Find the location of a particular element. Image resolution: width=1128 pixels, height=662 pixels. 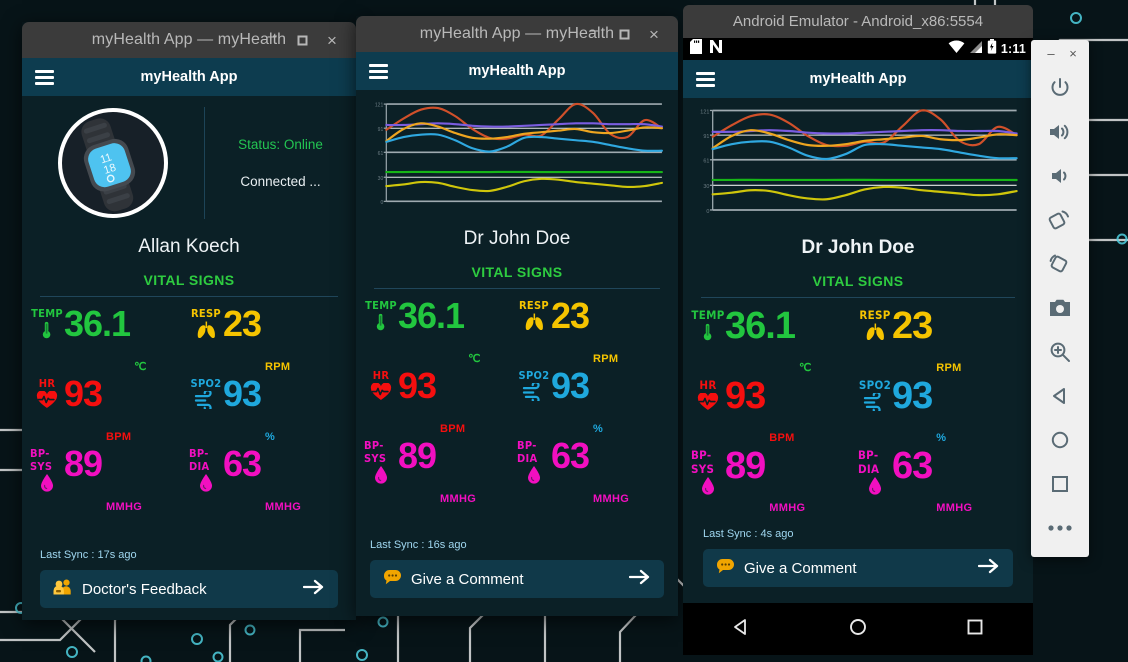

vital-label-box: HR is located at coordinates (708, 397).